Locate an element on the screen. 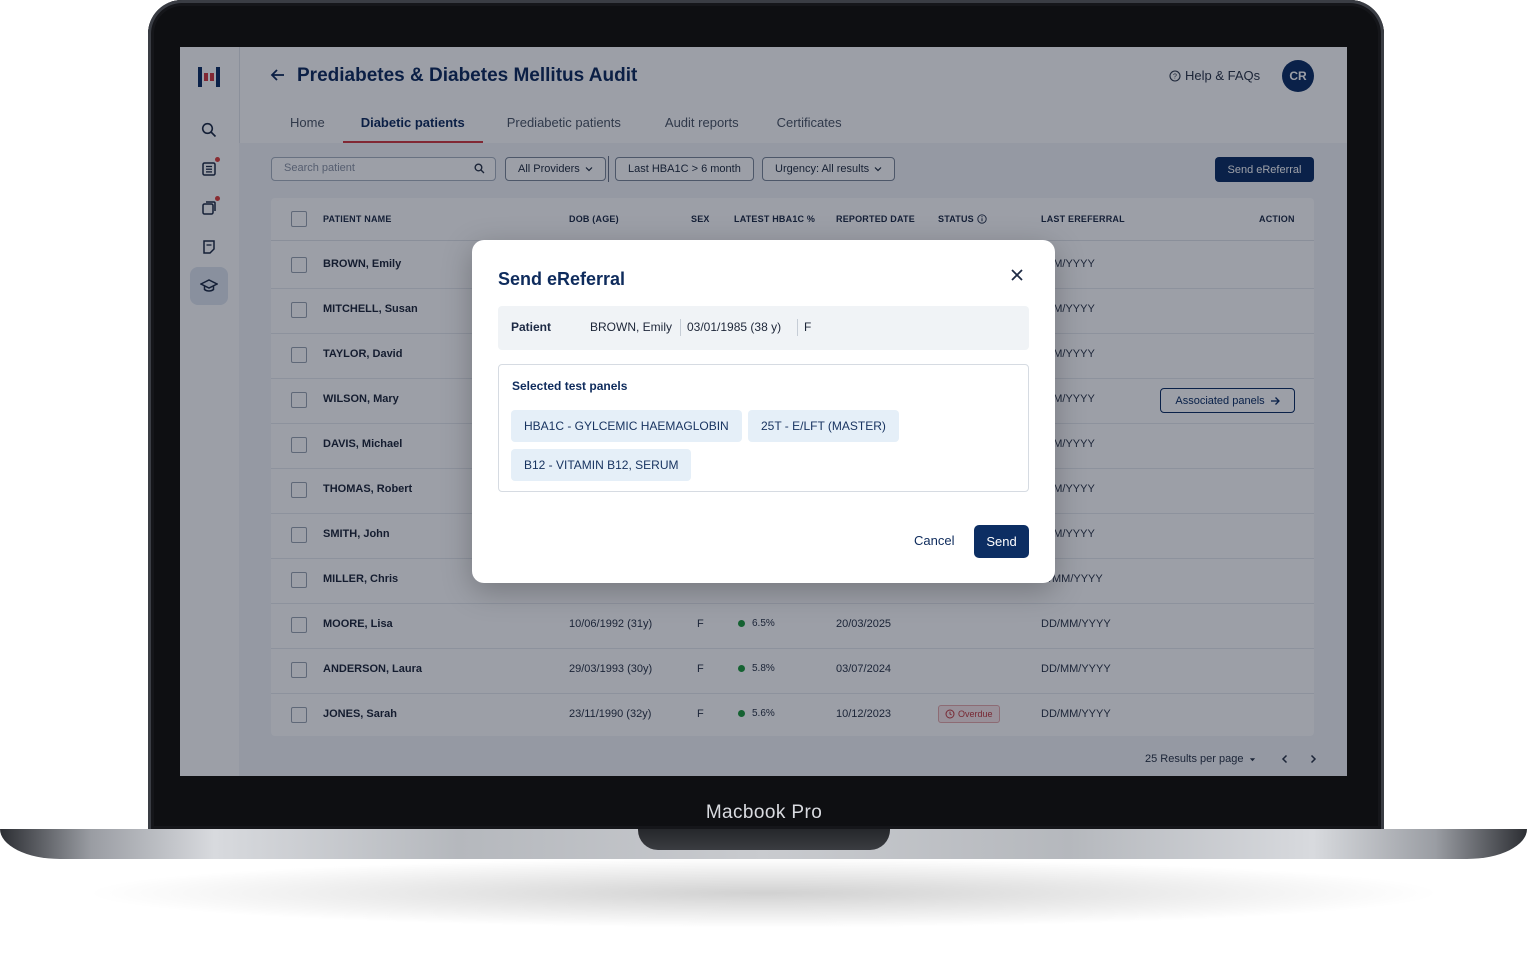  laptop-shadow is located at coordinates (763, 893).